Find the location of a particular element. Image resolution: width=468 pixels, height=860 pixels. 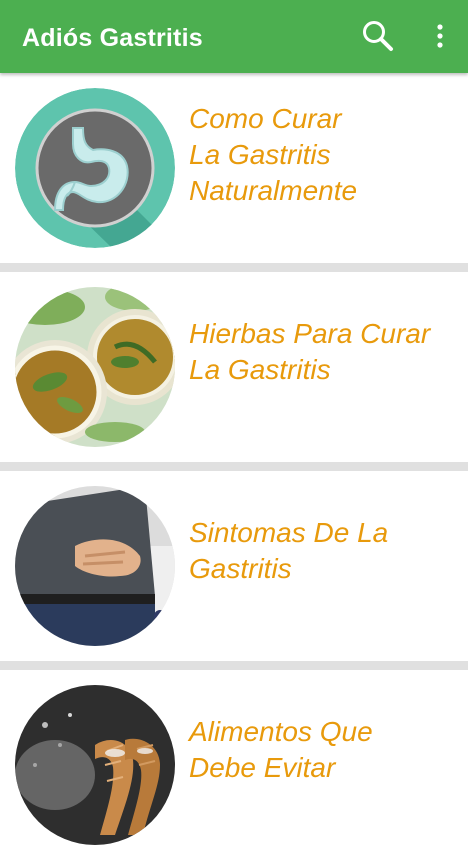

app-bar: Adiós Gastritis is located at coordinates (234, 36).